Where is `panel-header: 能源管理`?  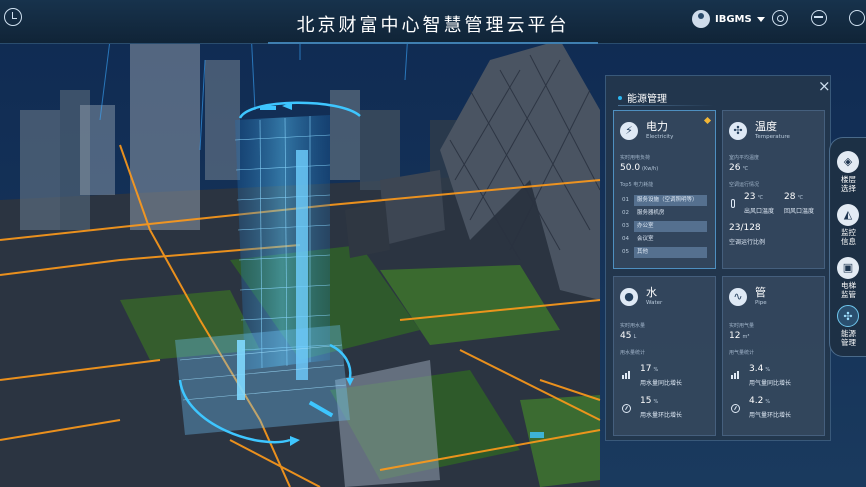
panel-header: 能源管理 is located at coordinates (642, 97).